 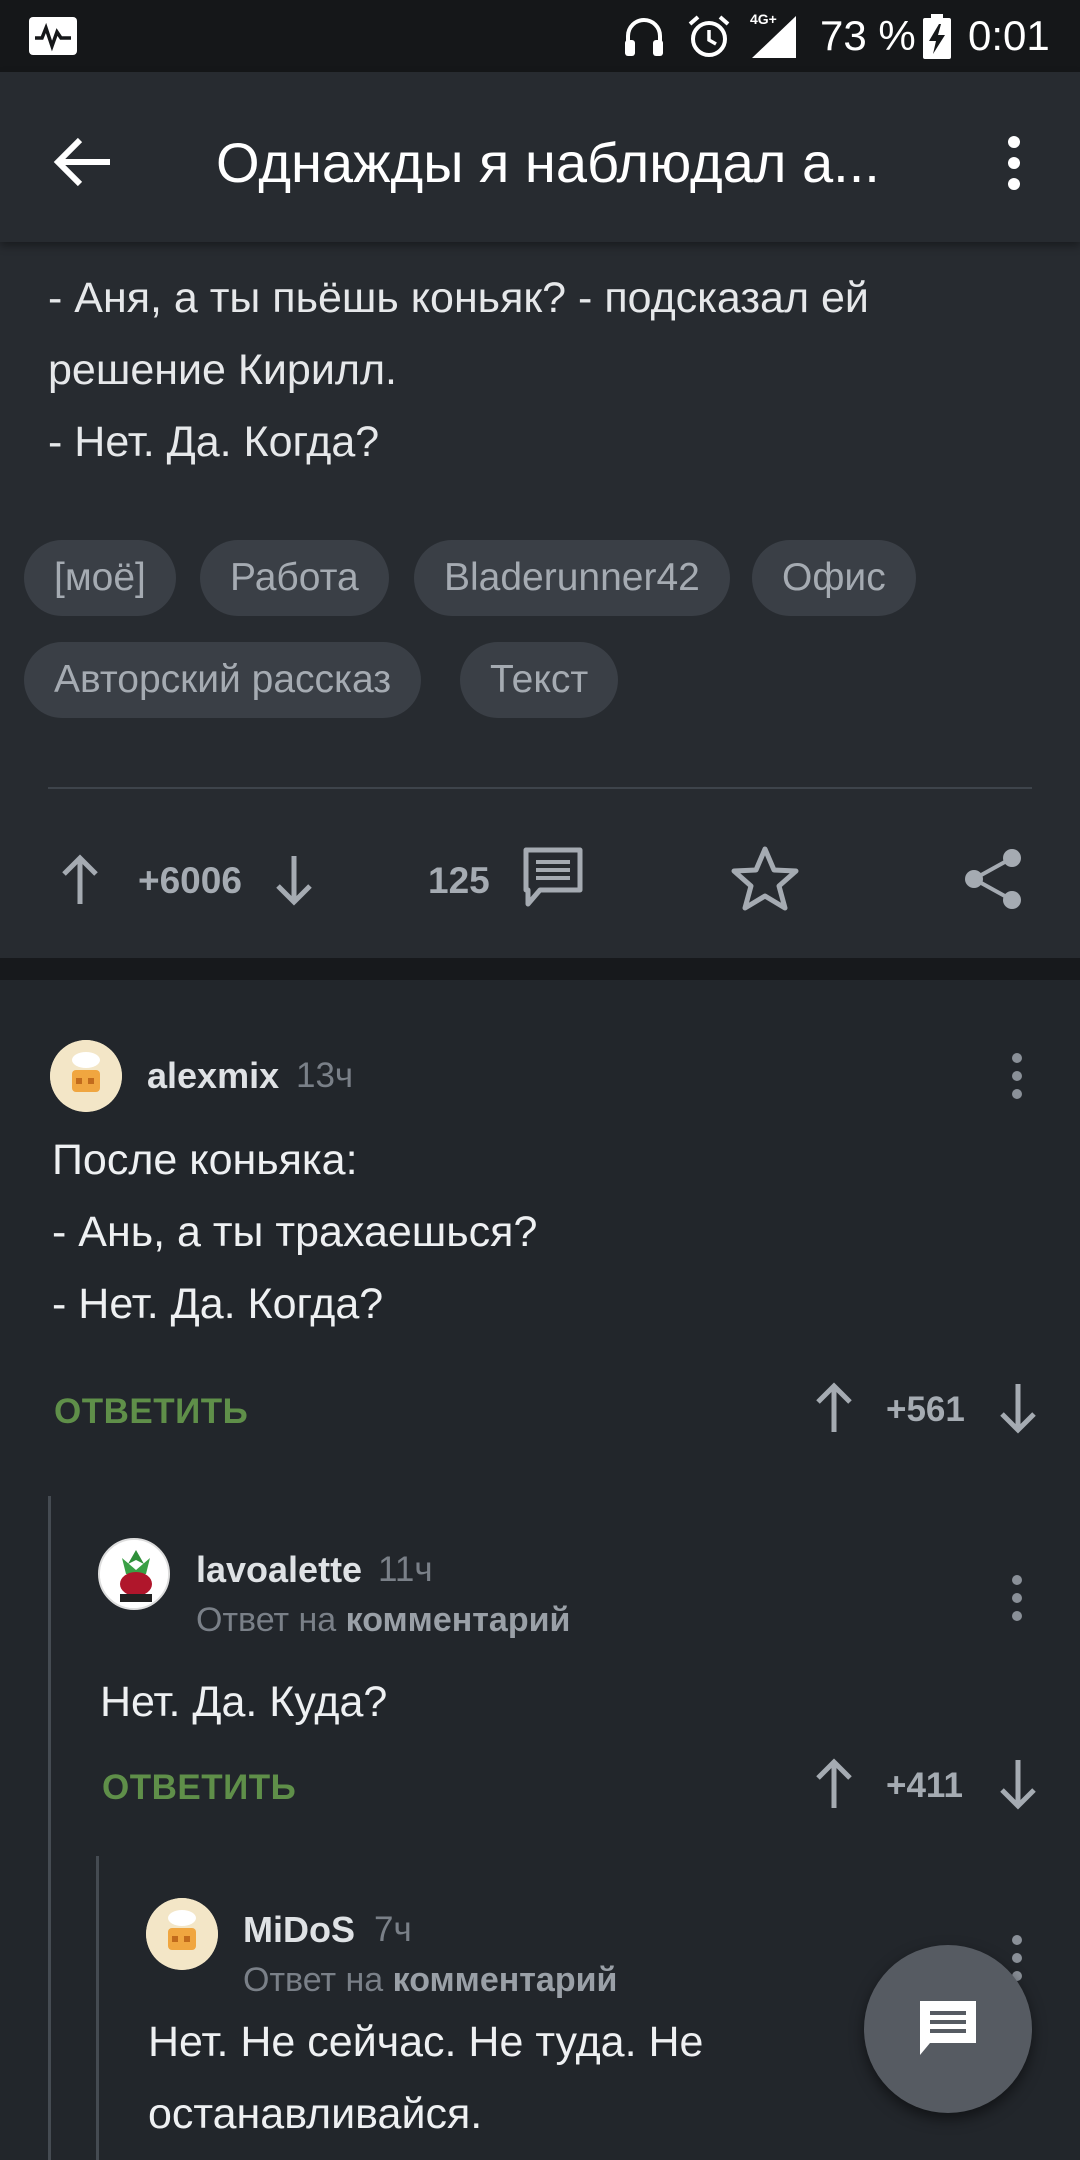 What do you see at coordinates (393, 1929) in the screenshot?
I see `comment-time: 7ч` at bounding box center [393, 1929].